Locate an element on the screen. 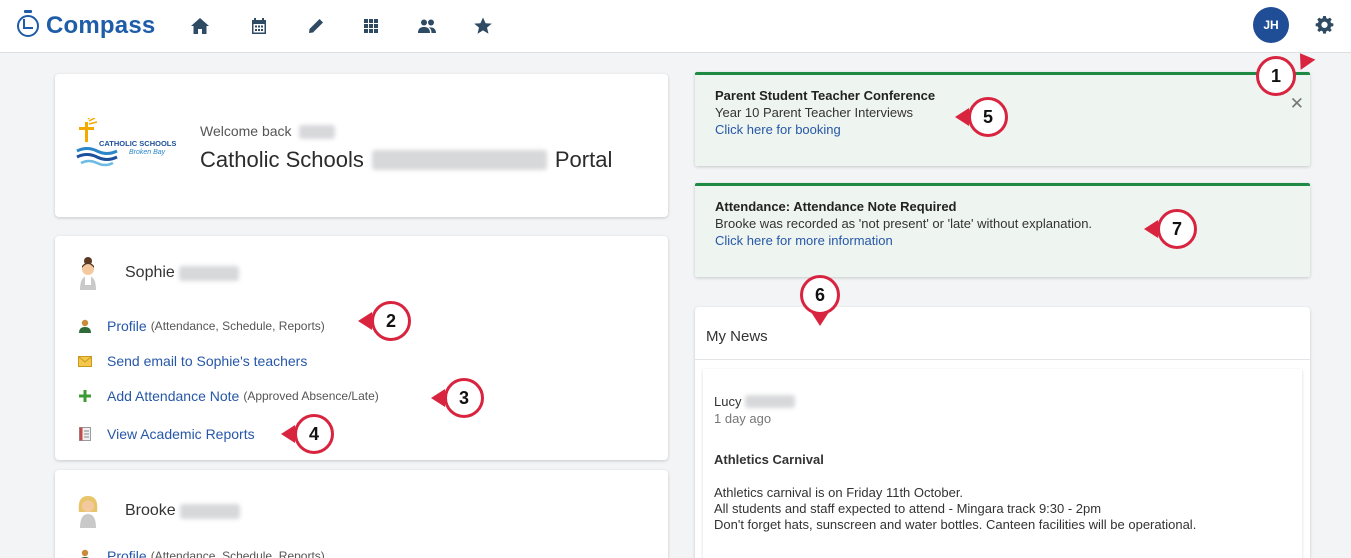  callout-3: 3 is located at coordinates (464, 398).